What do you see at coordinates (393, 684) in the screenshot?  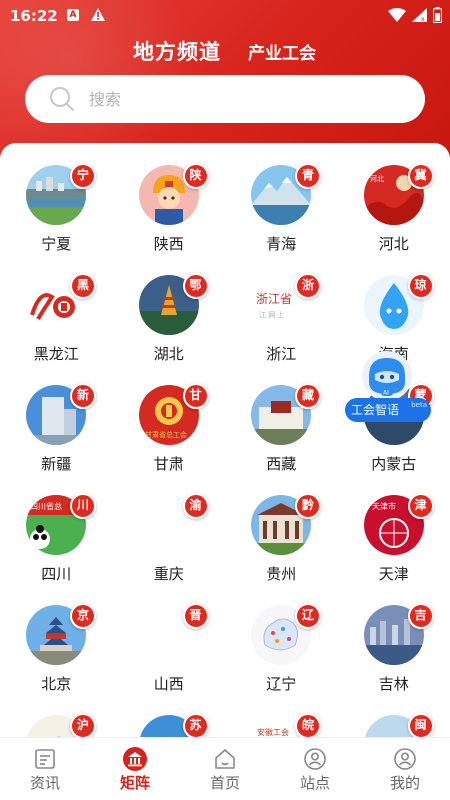 I see `region-name: 吉林` at bounding box center [393, 684].